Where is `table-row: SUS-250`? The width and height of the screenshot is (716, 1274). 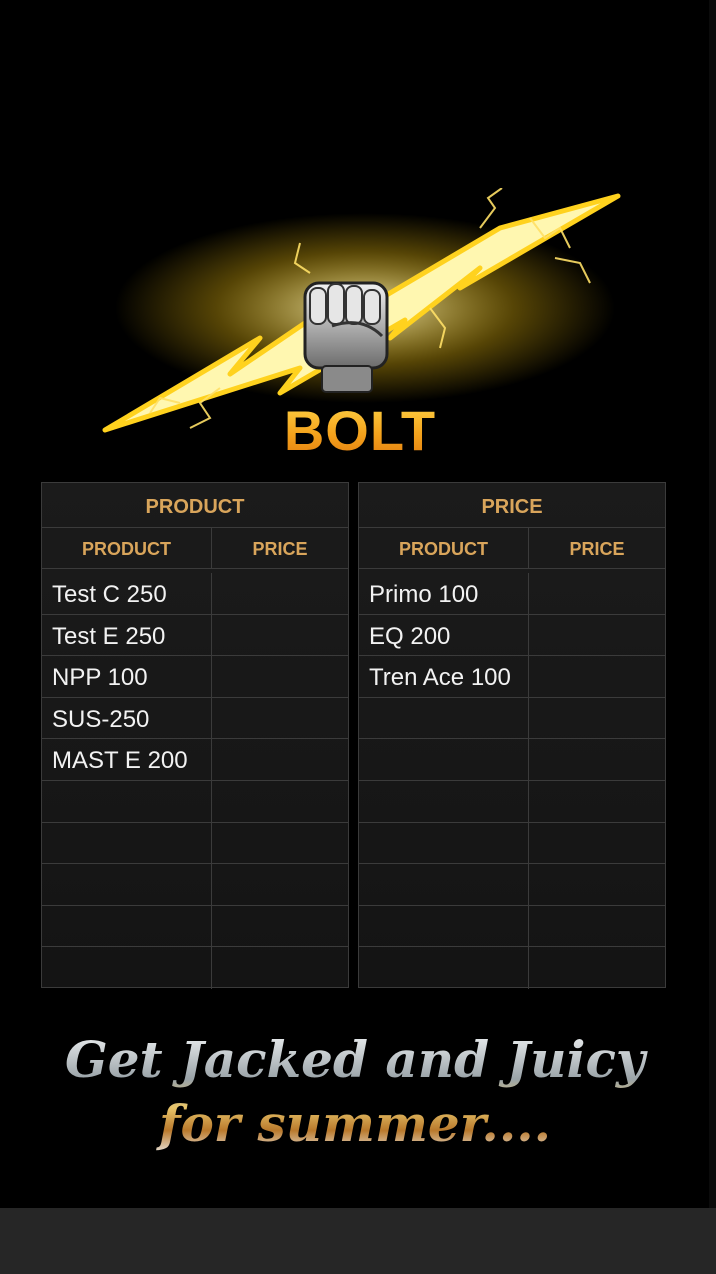
table-row: SUS-250 is located at coordinates (195, 718).